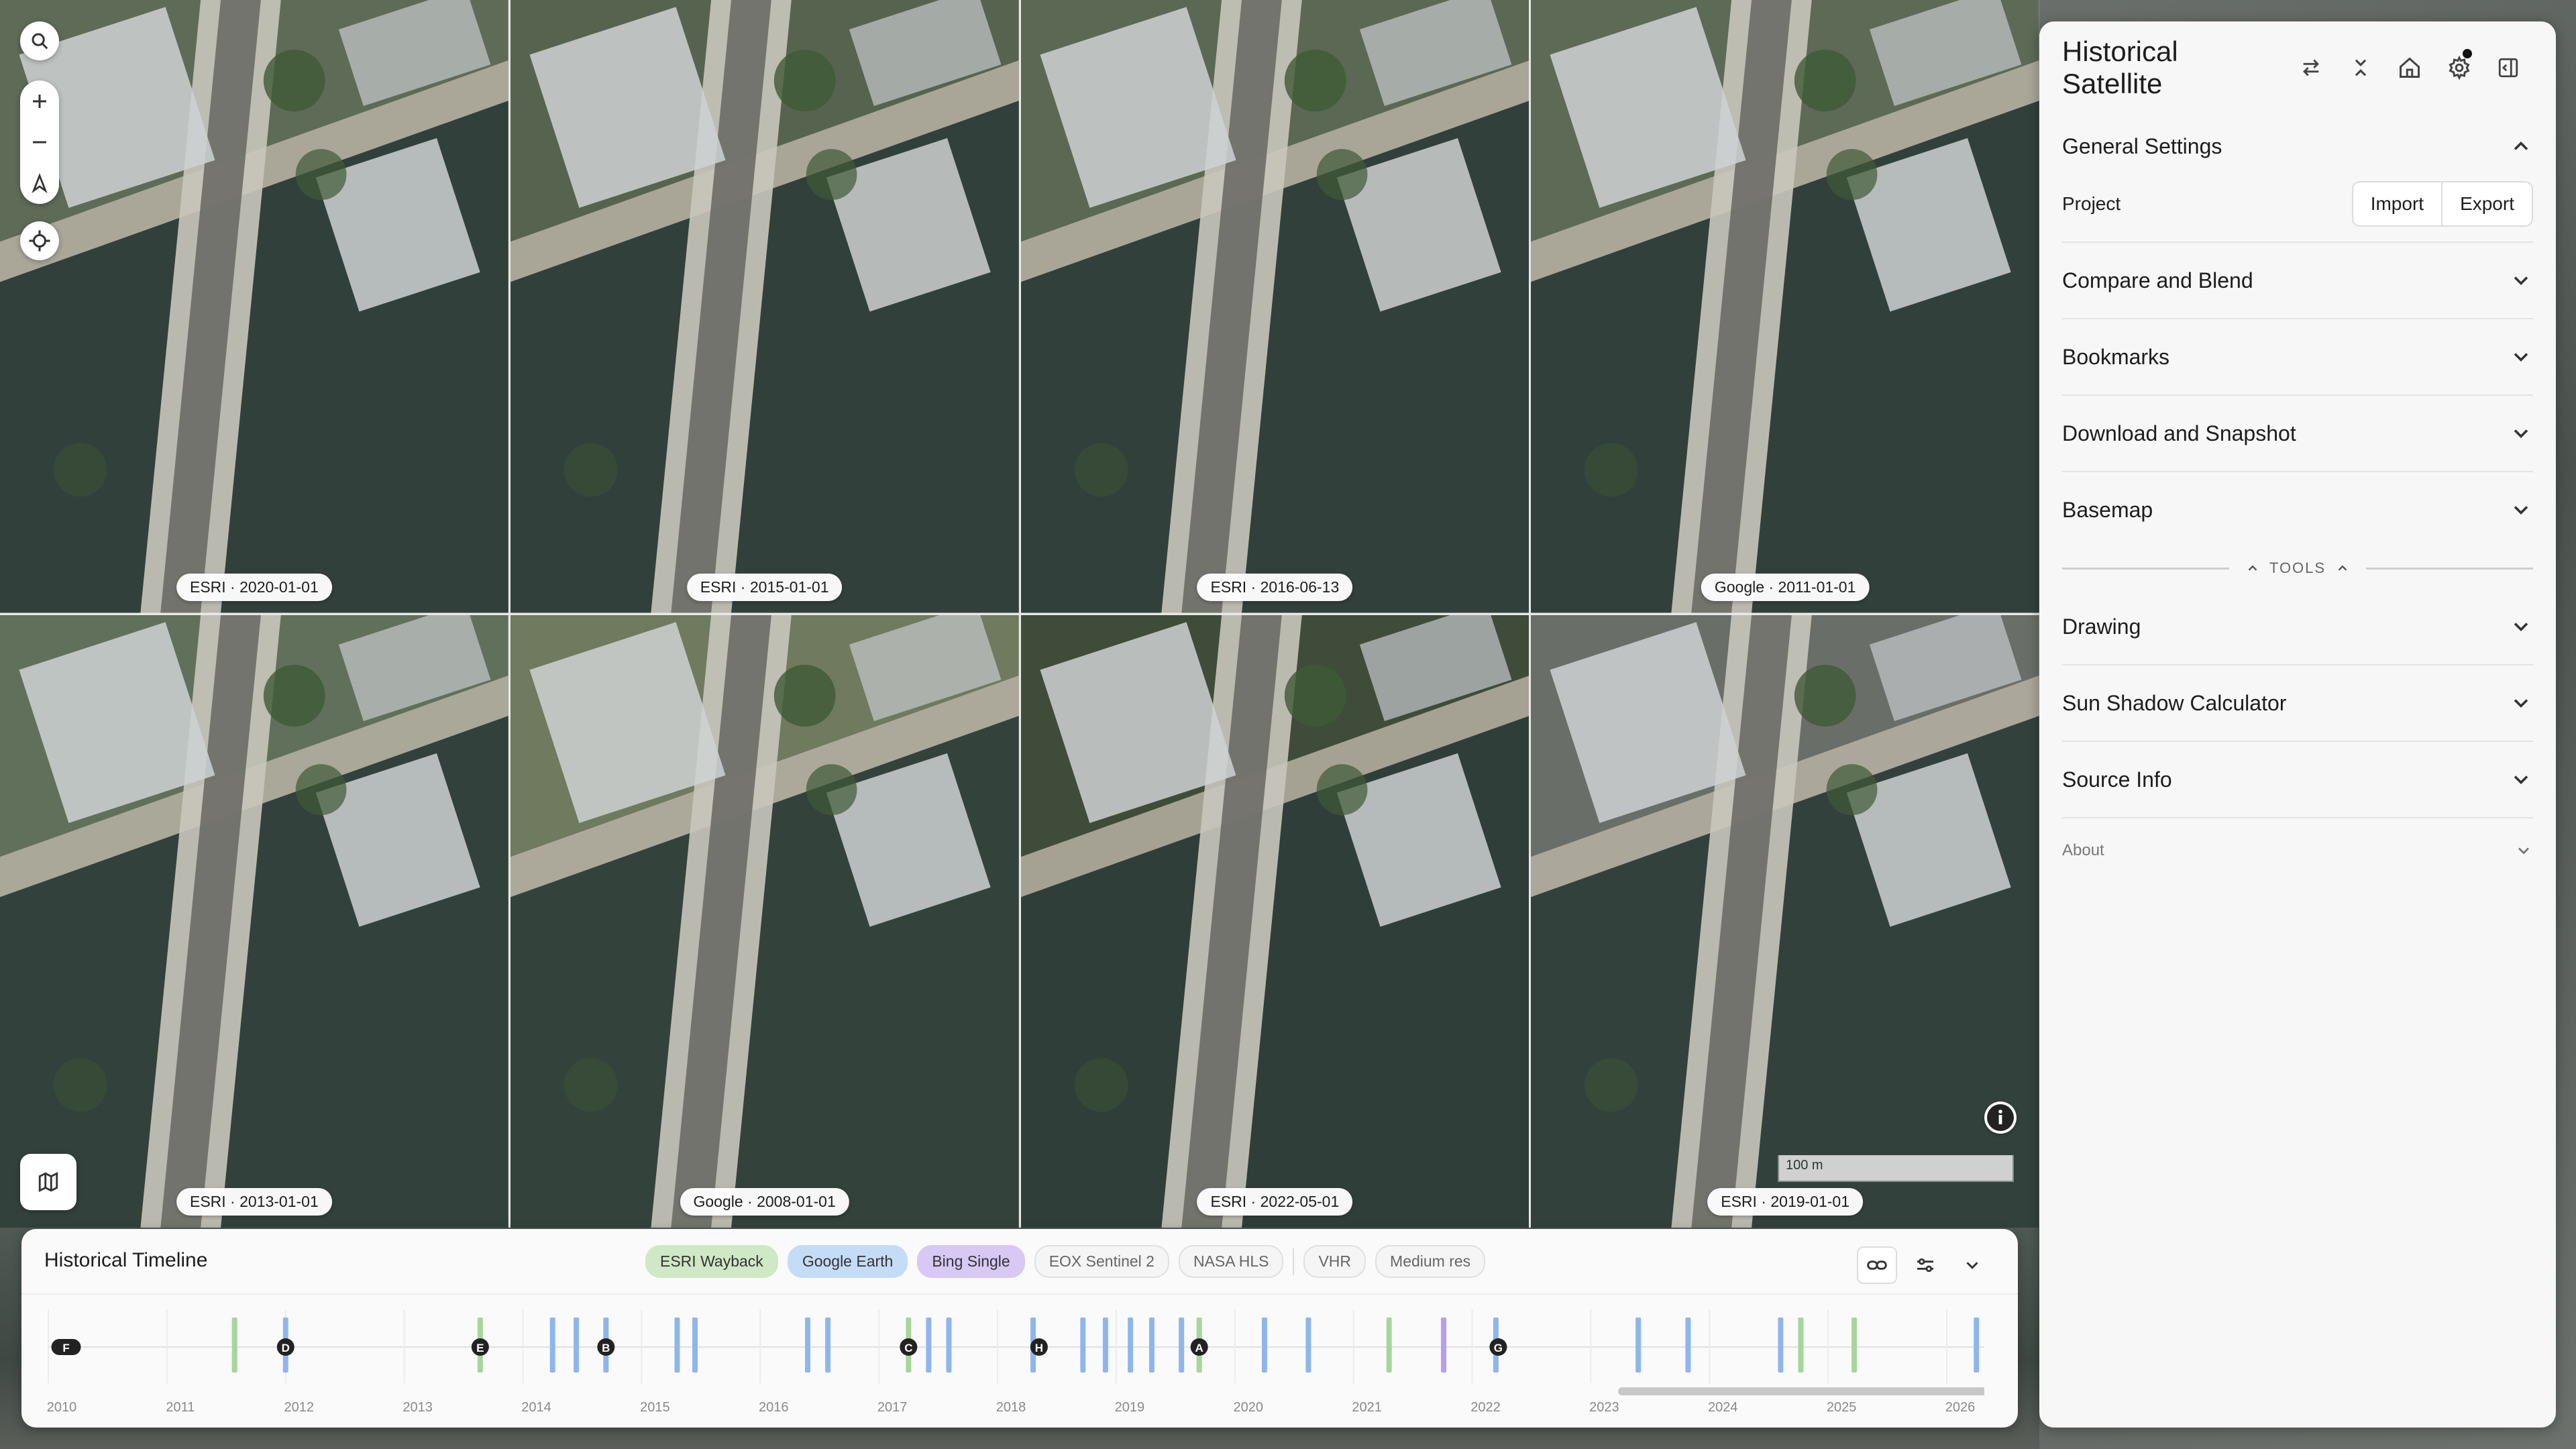 This screenshot has height=1449, width=2576. I want to click on year-label: 2013, so click(417, 1407).